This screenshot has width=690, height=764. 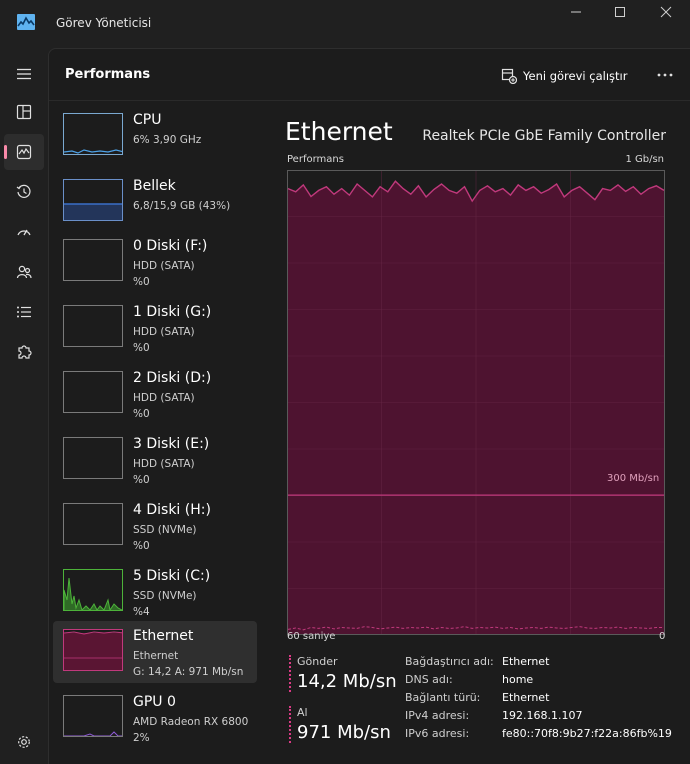 I want to click on details-list-icon, so click(x=24, y=312).